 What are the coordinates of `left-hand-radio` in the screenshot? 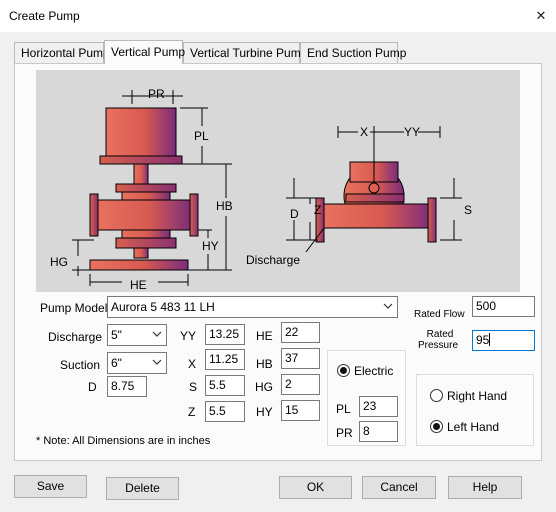 It's located at (436, 426).